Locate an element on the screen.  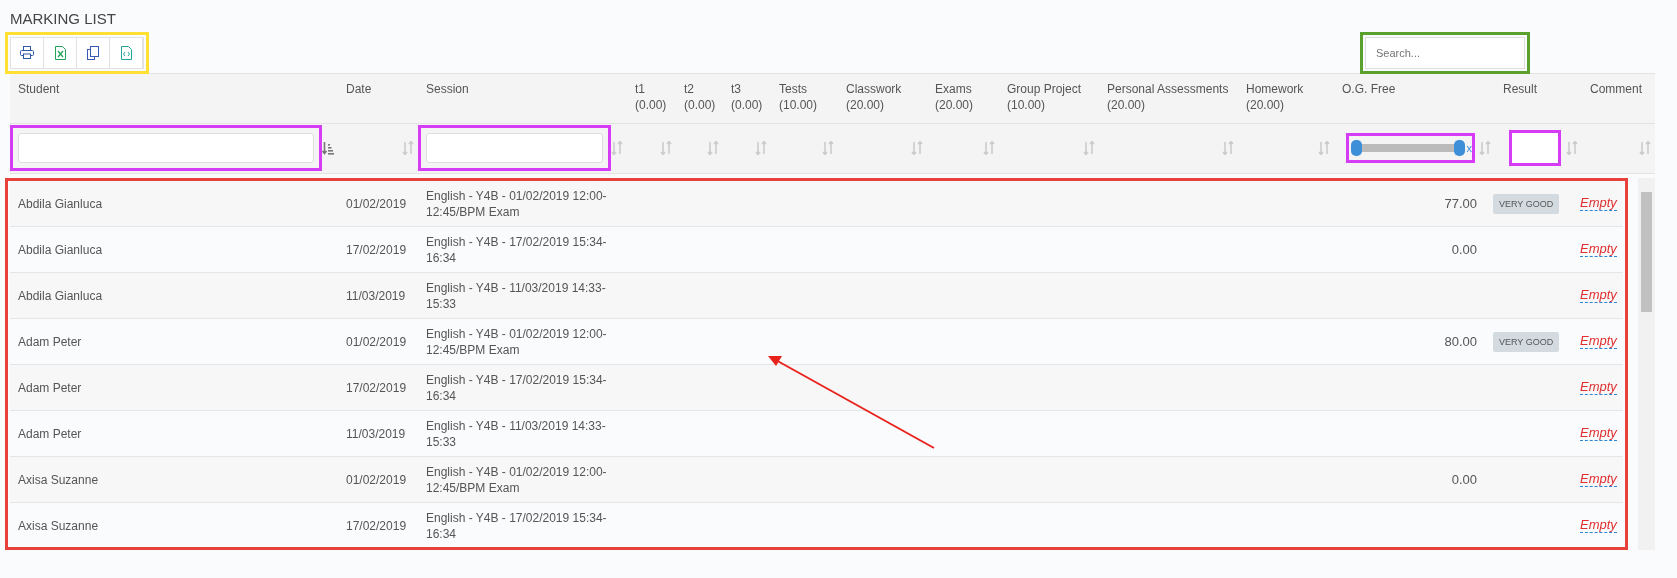
column-header: Session is located at coordinates (447, 89).